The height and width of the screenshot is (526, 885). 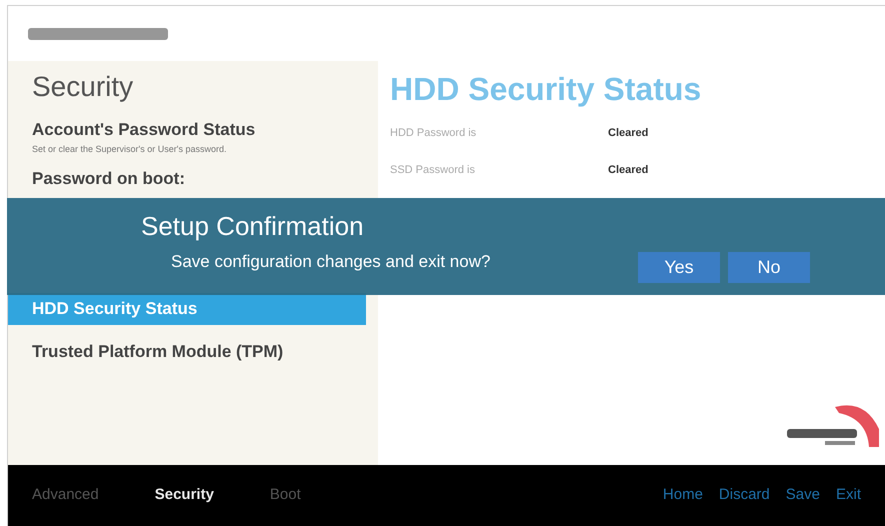 What do you see at coordinates (187, 308) in the screenshot?
I see `sidebar-item: HDD Security Status` at bounding box center [187, 308].